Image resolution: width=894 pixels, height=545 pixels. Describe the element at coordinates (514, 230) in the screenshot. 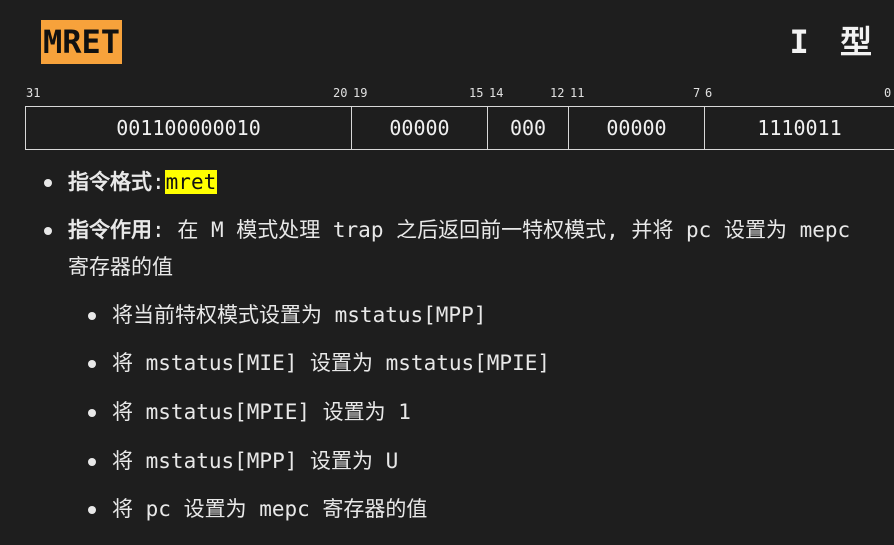

I see `effect-text-line1: 在 M 模式处理 trap 之后返回前一特权模式, 并将 pc 设置为 mepc` at that location.